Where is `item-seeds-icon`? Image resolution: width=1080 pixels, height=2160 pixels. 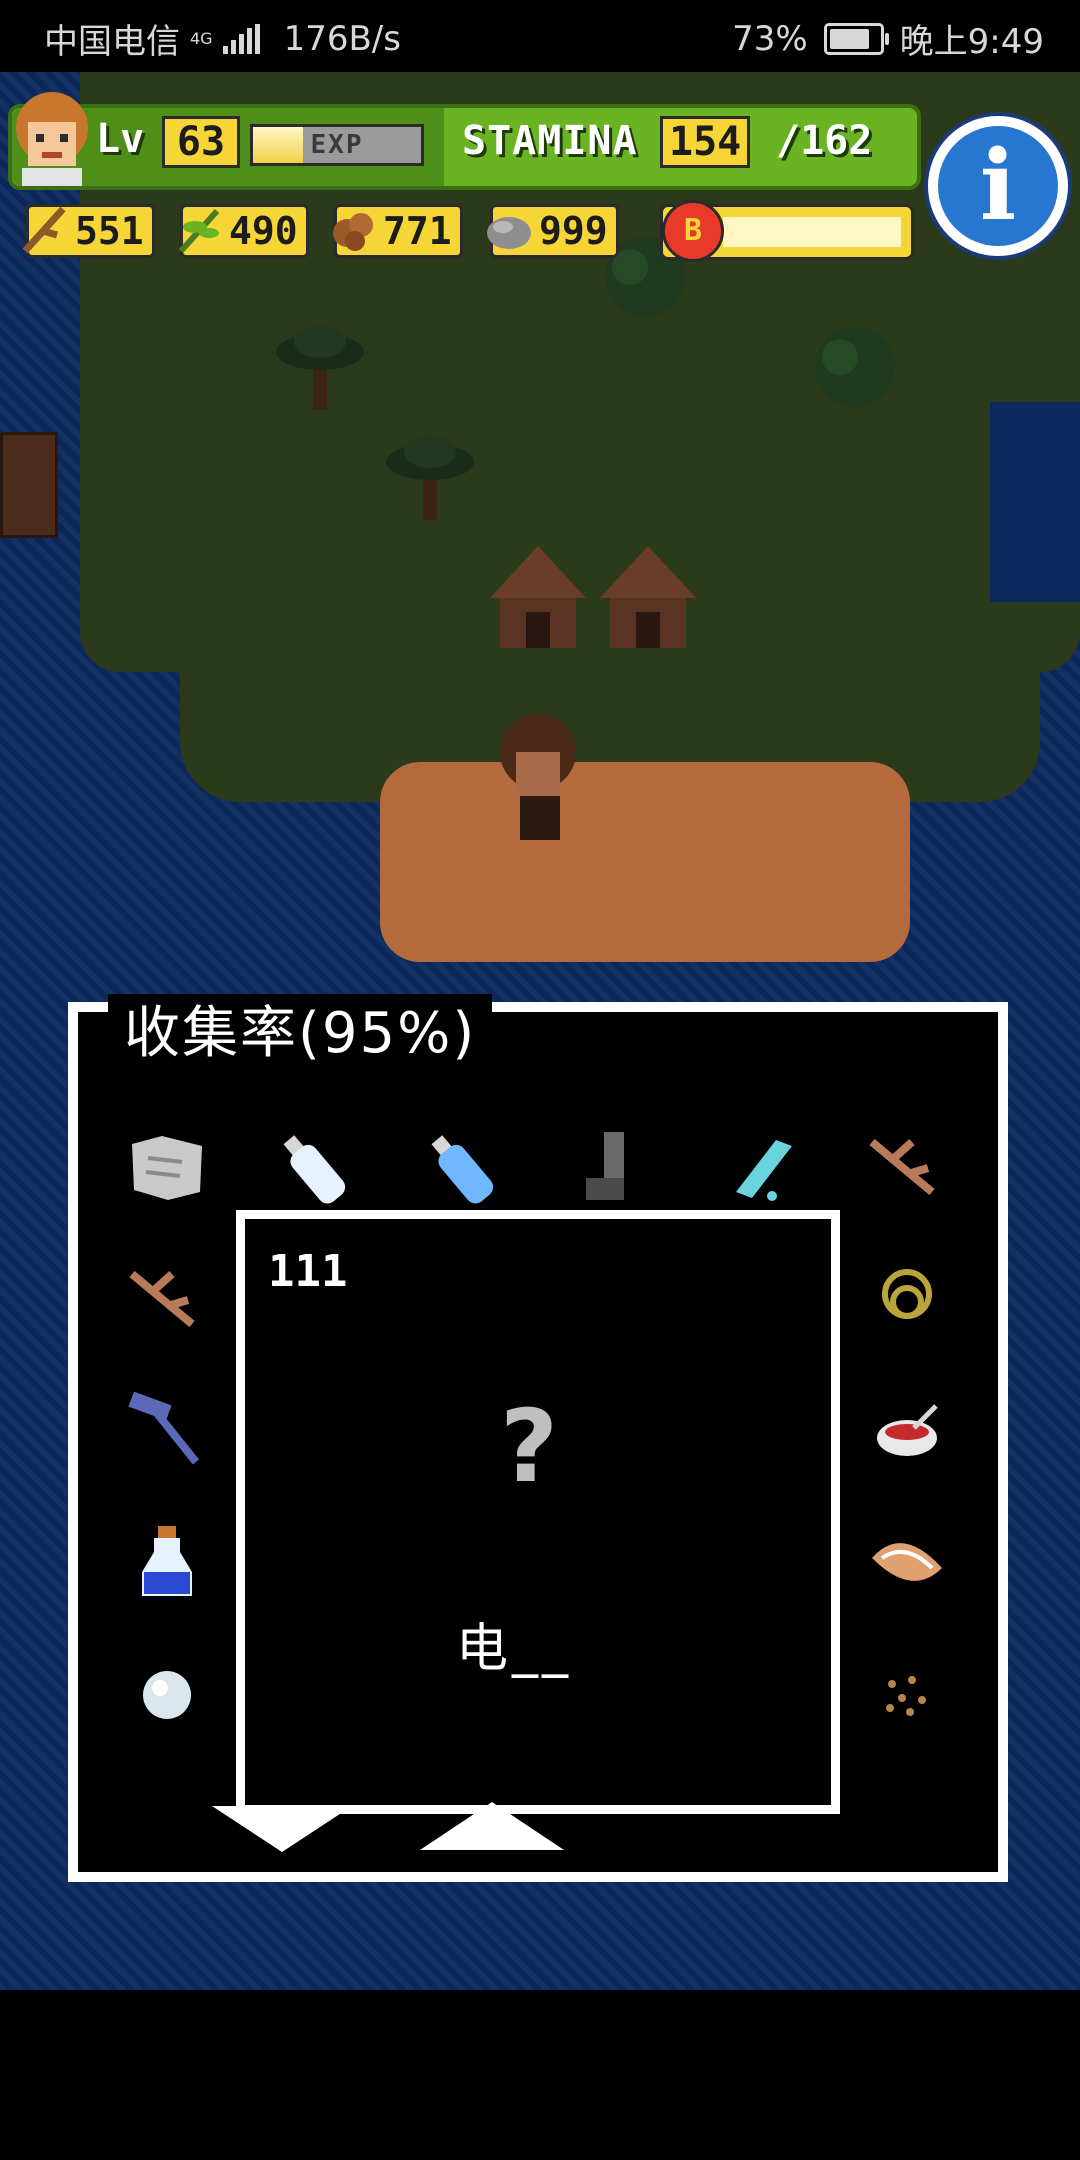 item-seeds-icon is located at coordinates (907, 1695).